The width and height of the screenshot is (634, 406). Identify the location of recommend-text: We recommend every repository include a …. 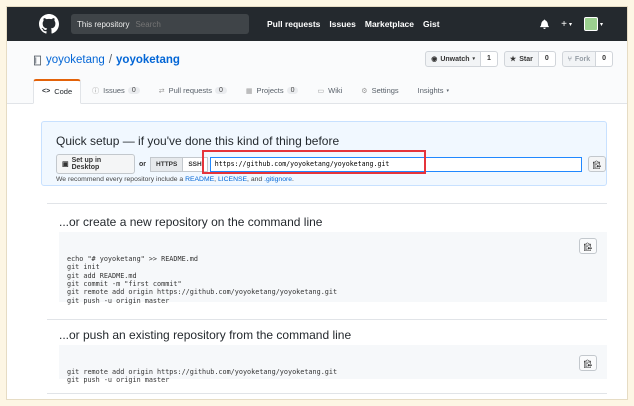
(175, 179).